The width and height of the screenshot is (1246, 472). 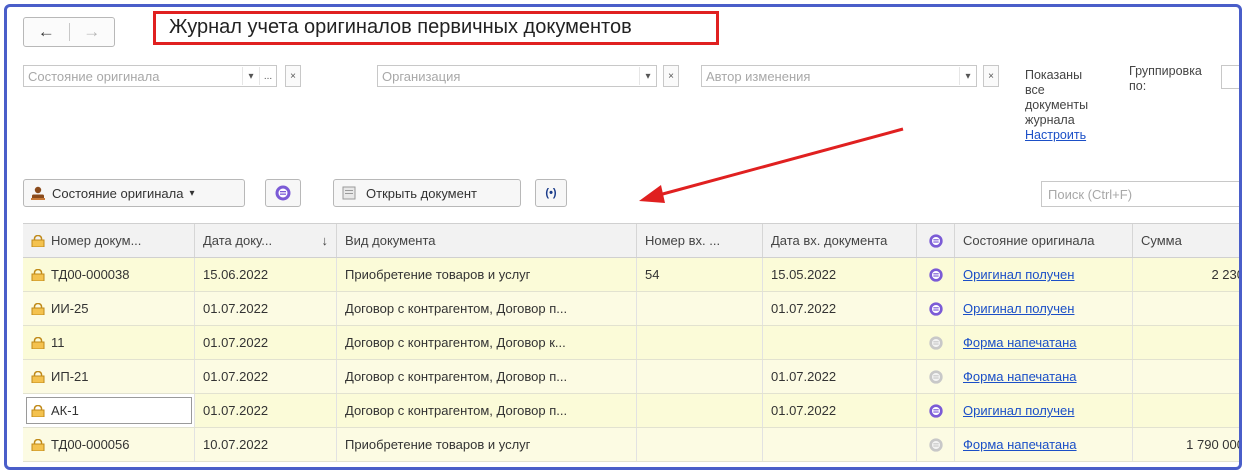 What do you see at coordinates (551, 193) in the screenshot?
I see `scan-button: (•)` at bounding box center [551, 193].